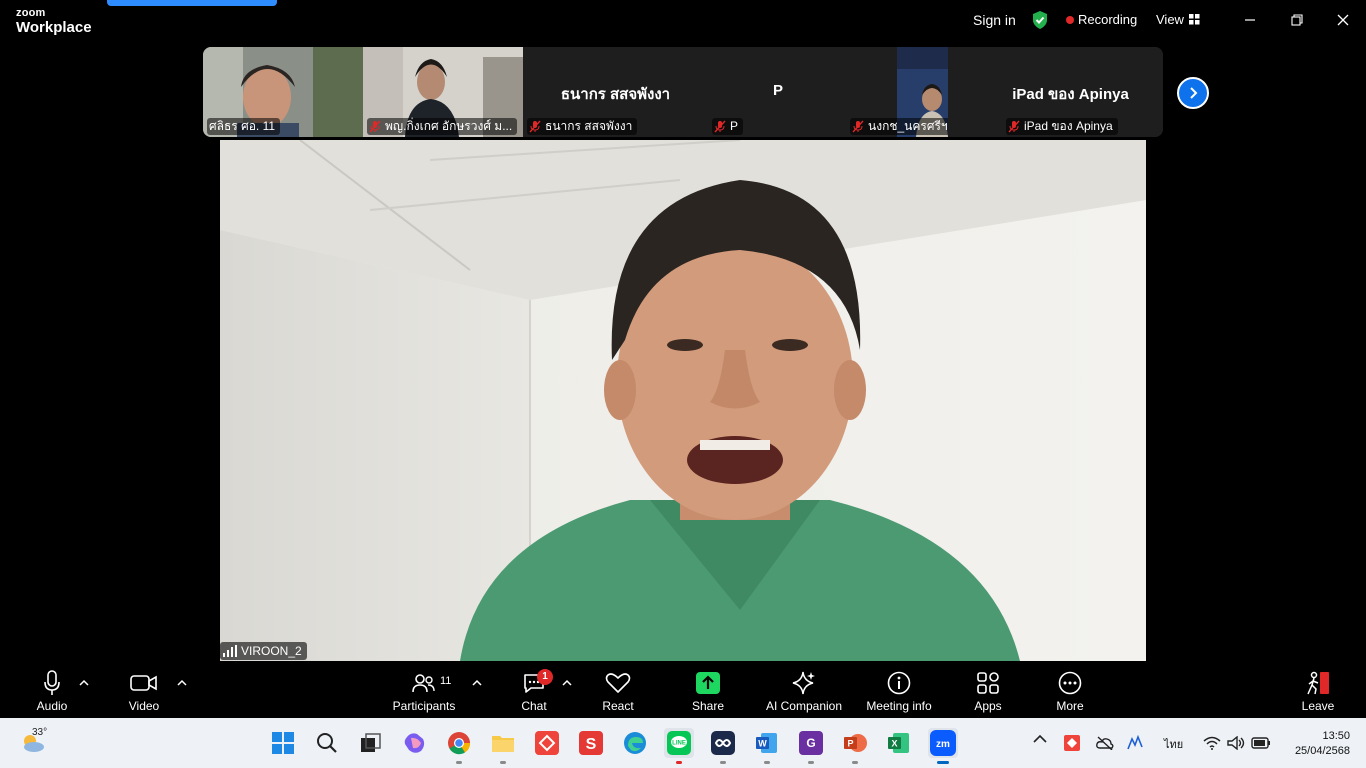 This screenshot has height=768, width=1366. Describe the element at coordinates (1193, 93) in the screenshot. I see `next-page-button` at that location.